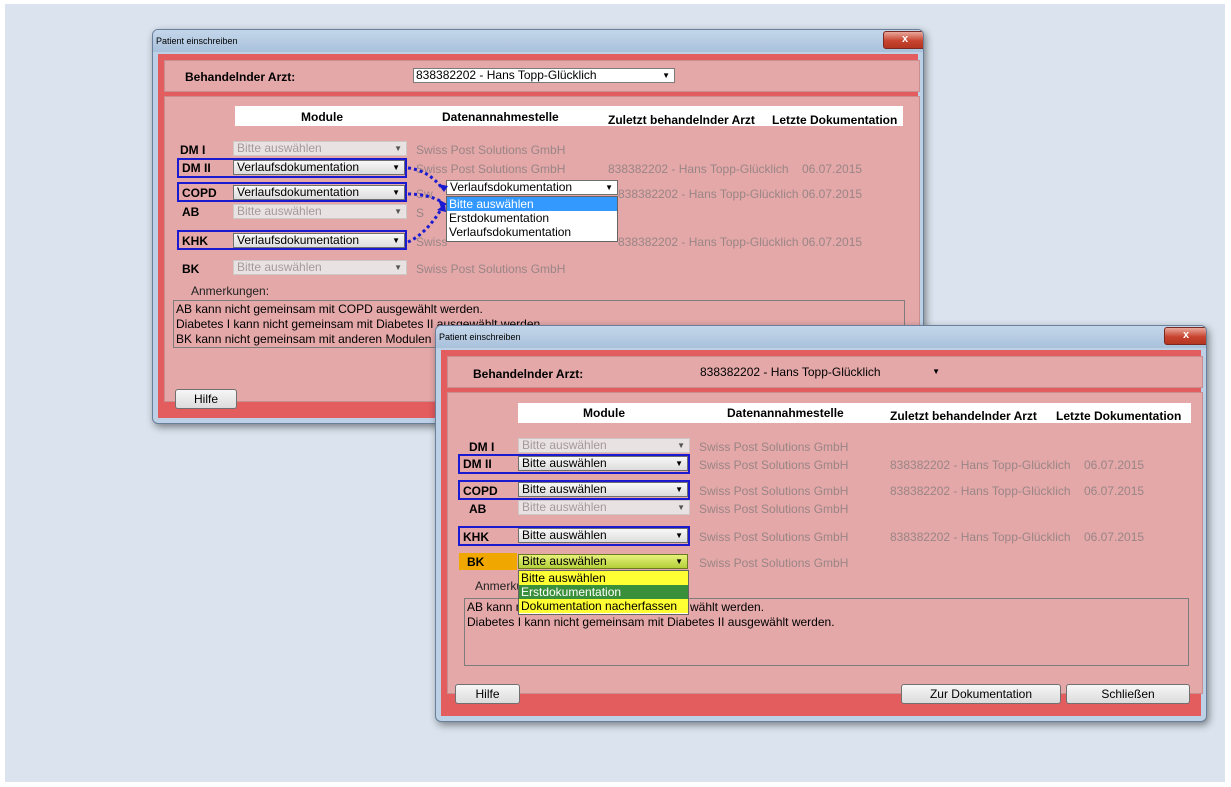 This screenshot has height=787, width=1231. Describe the element at coordinates (319, 240) in the screenshot. I see `module-select-khk: Verlaufsdokumentation ▼` at that location.